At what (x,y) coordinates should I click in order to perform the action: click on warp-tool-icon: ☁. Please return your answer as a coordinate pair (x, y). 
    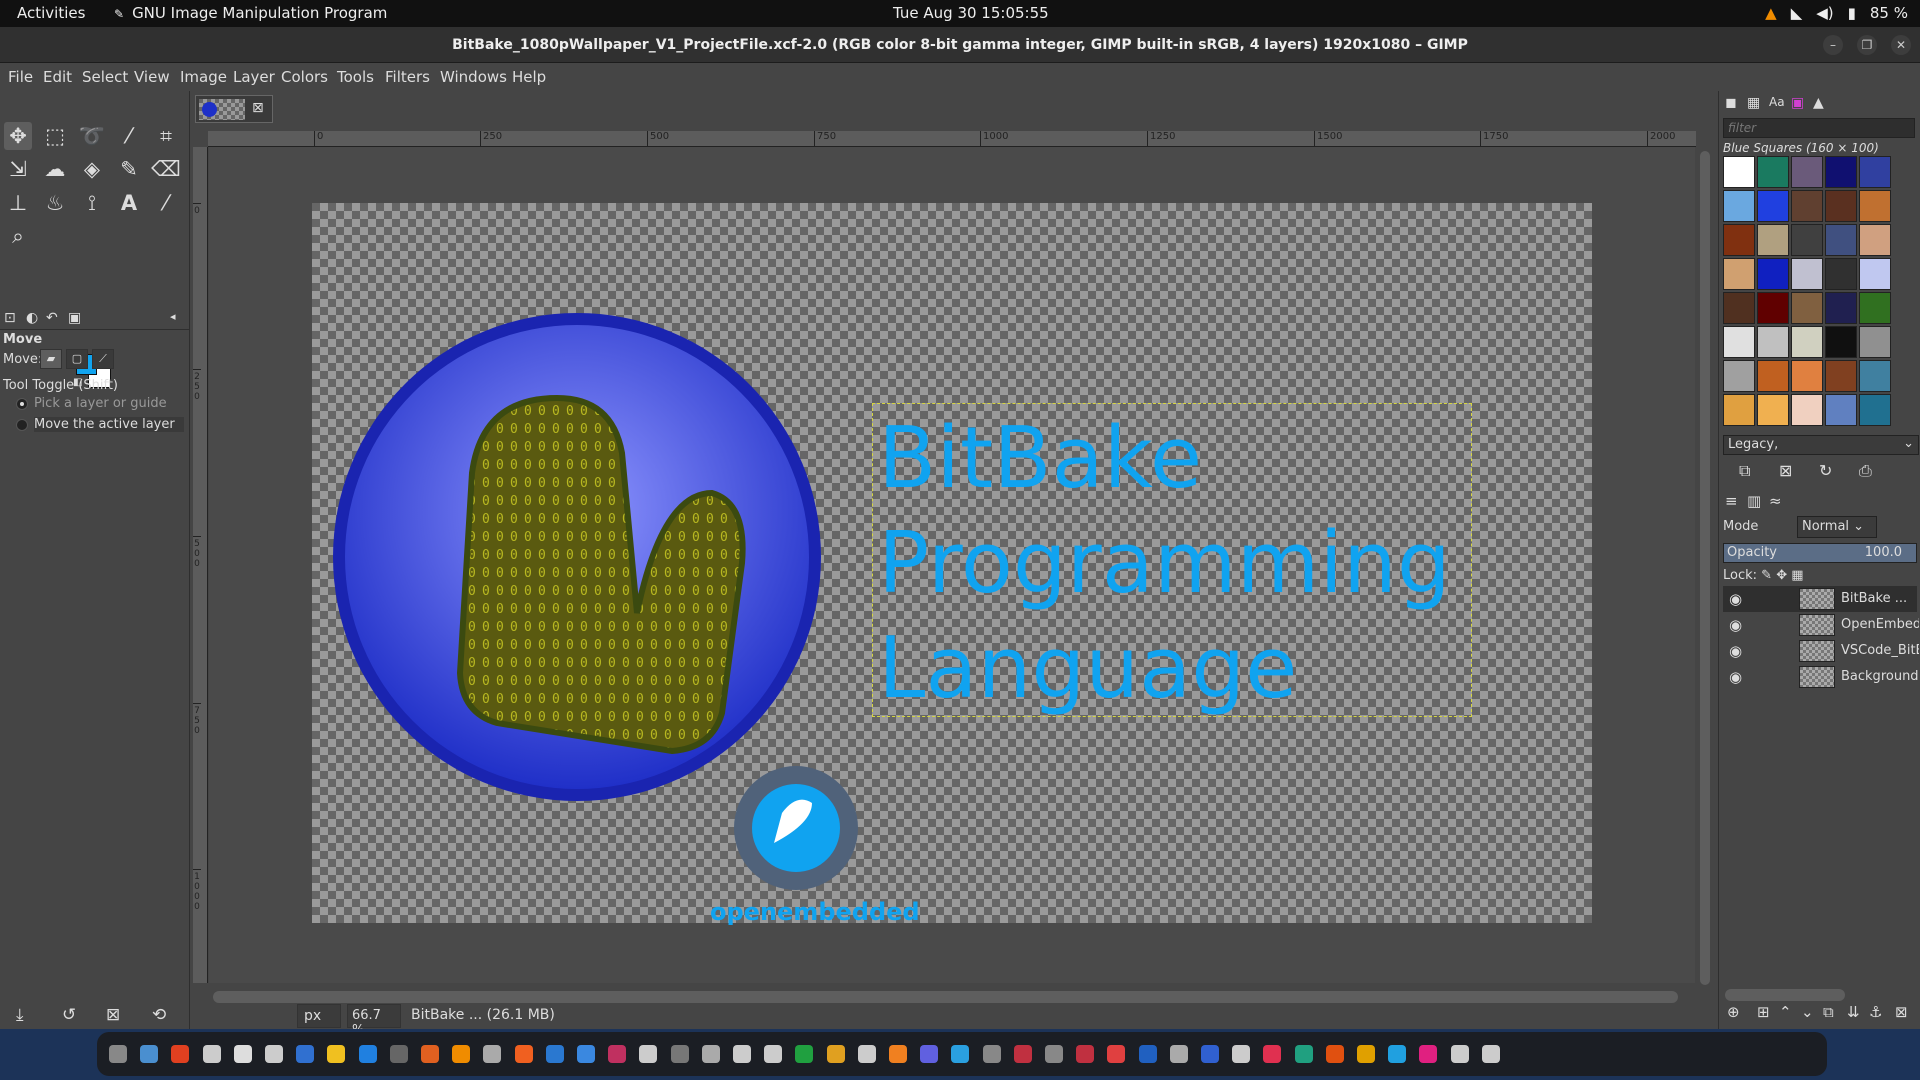
    Looking at the image, I should click on (55, 169).